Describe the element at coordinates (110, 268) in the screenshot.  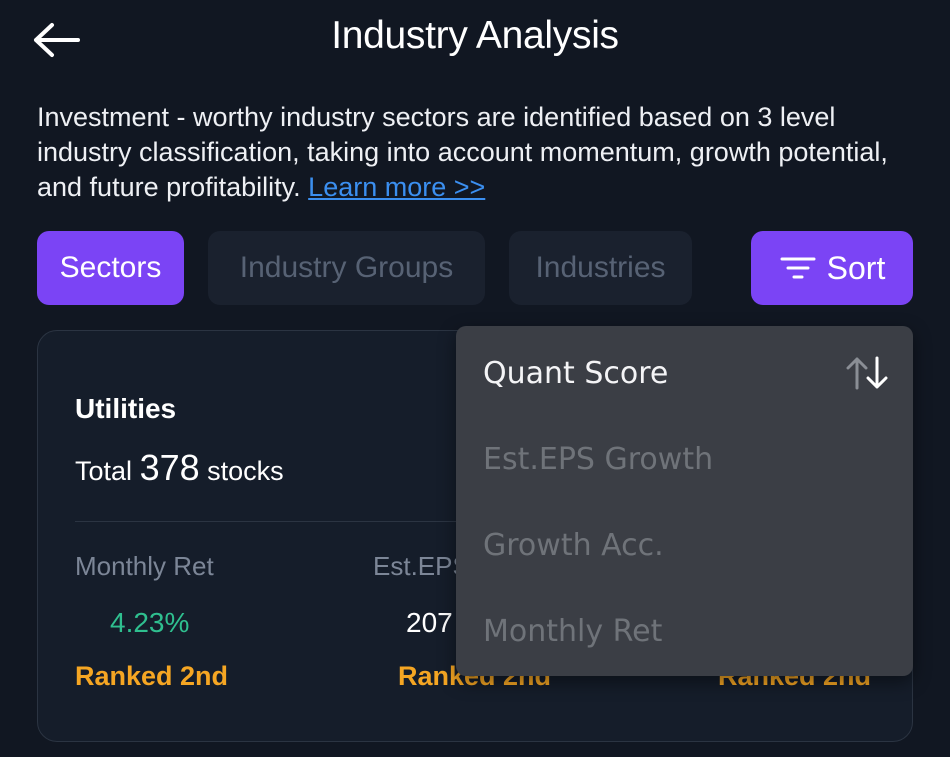
I see `tab-sectors: Sectors` at that location.